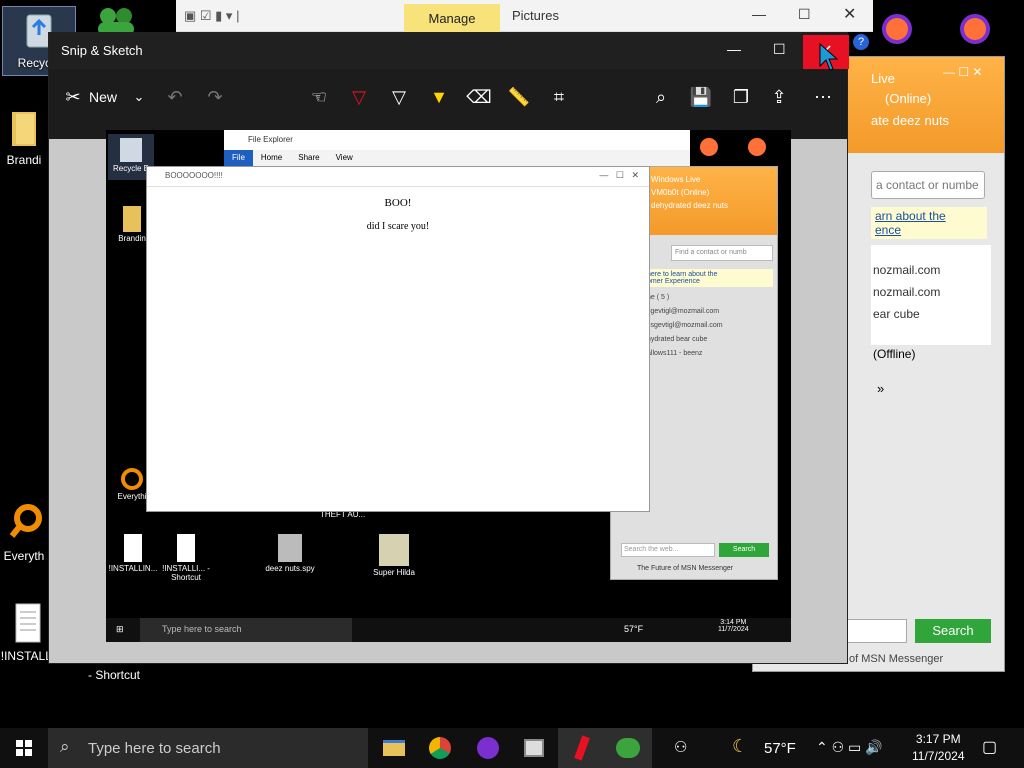 This screenshot has width=1024, height=768. I want to click on snip-sketch-taskbar-icon, so click(582, 748).